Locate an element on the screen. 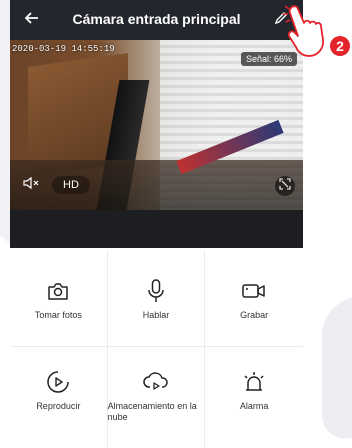 This screenshot has height=448, width=352. playback-button: Reproducir is located at coordinates (59, 397).